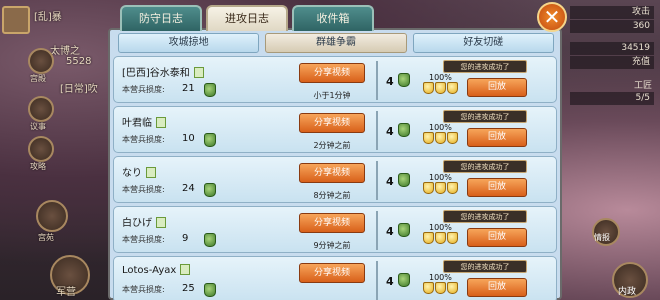 Image resolution: width=660 pixels, height=300 pixels. Describe the element at coordinates (336, 43) in the screenshot. I see `subtab-contest: 群雄争霸` at that location.